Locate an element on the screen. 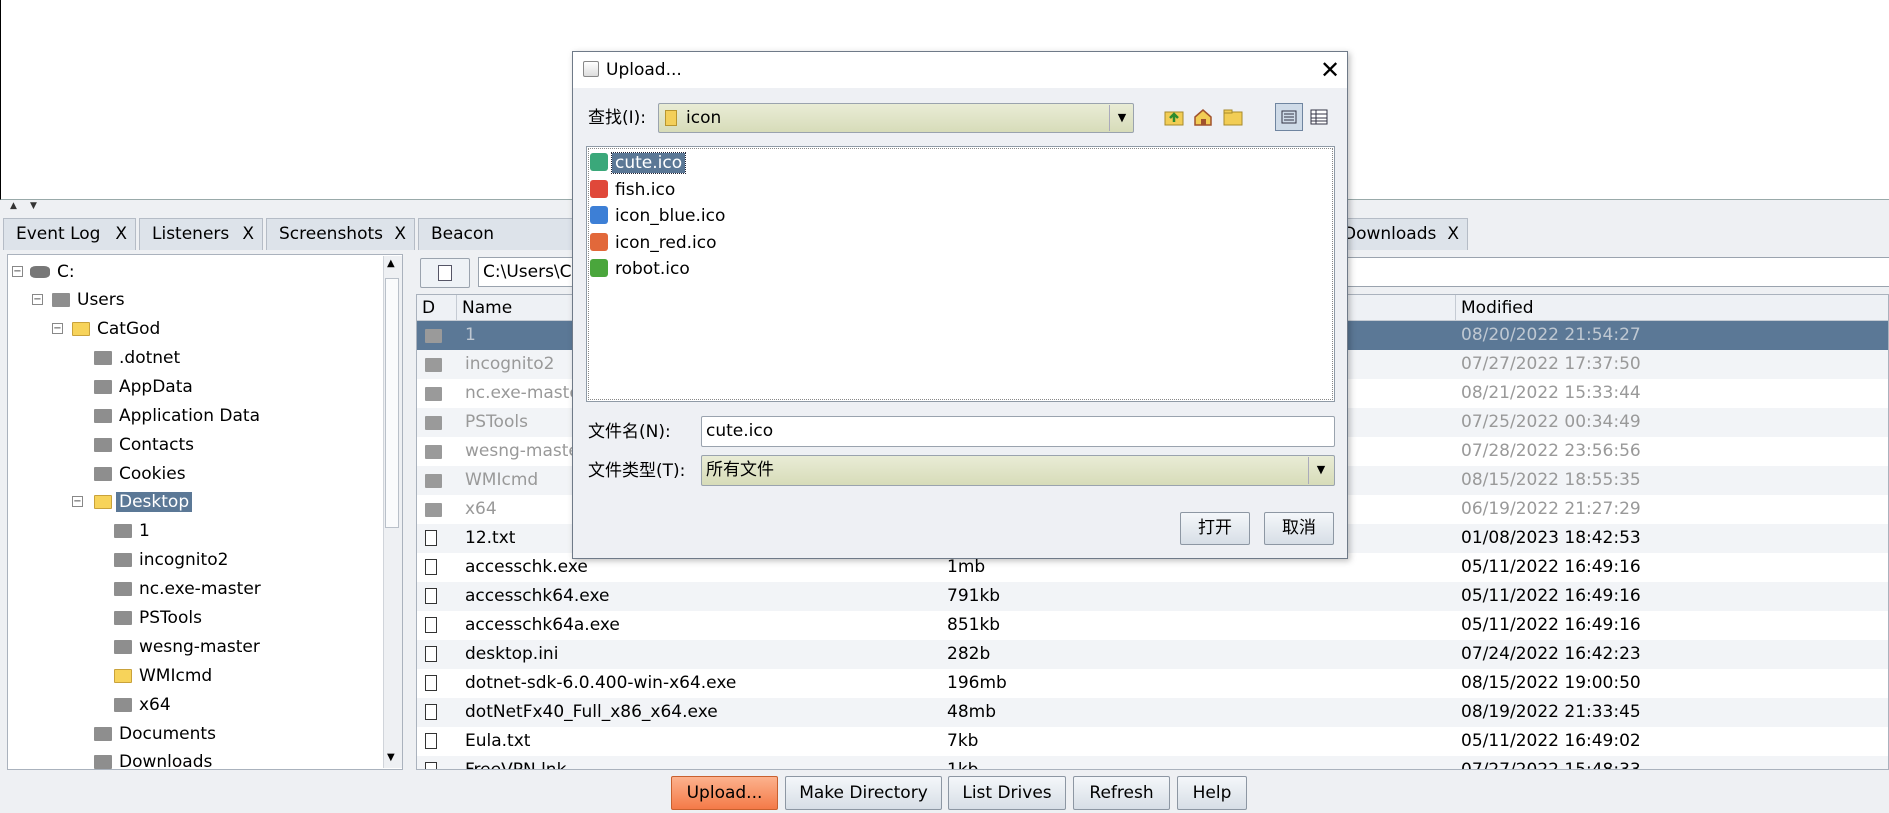 The width and height of the screenshot is (1889, 813). tree-item-selected: Desktop is located at coordinates (143, 502).